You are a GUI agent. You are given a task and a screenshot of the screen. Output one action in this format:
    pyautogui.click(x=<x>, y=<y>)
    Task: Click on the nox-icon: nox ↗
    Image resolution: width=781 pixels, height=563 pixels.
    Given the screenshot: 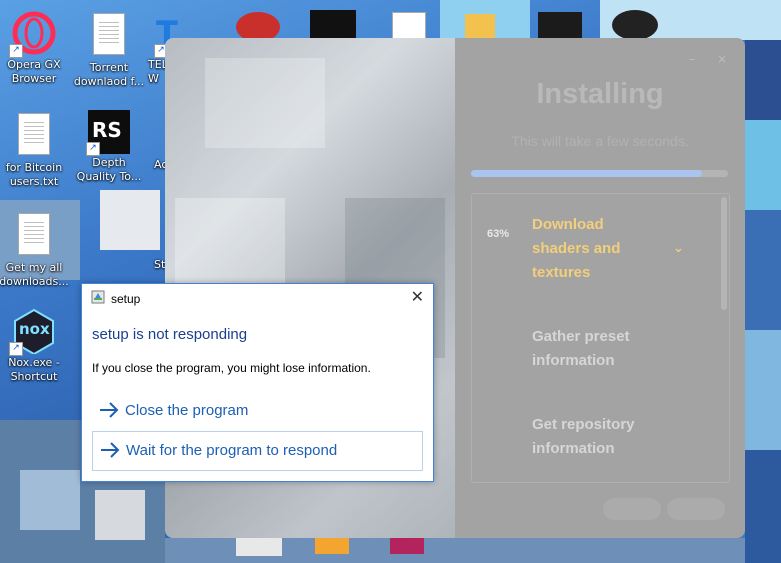 What is the action you would take?
    pyautogui.click(x=33, y=332)
    